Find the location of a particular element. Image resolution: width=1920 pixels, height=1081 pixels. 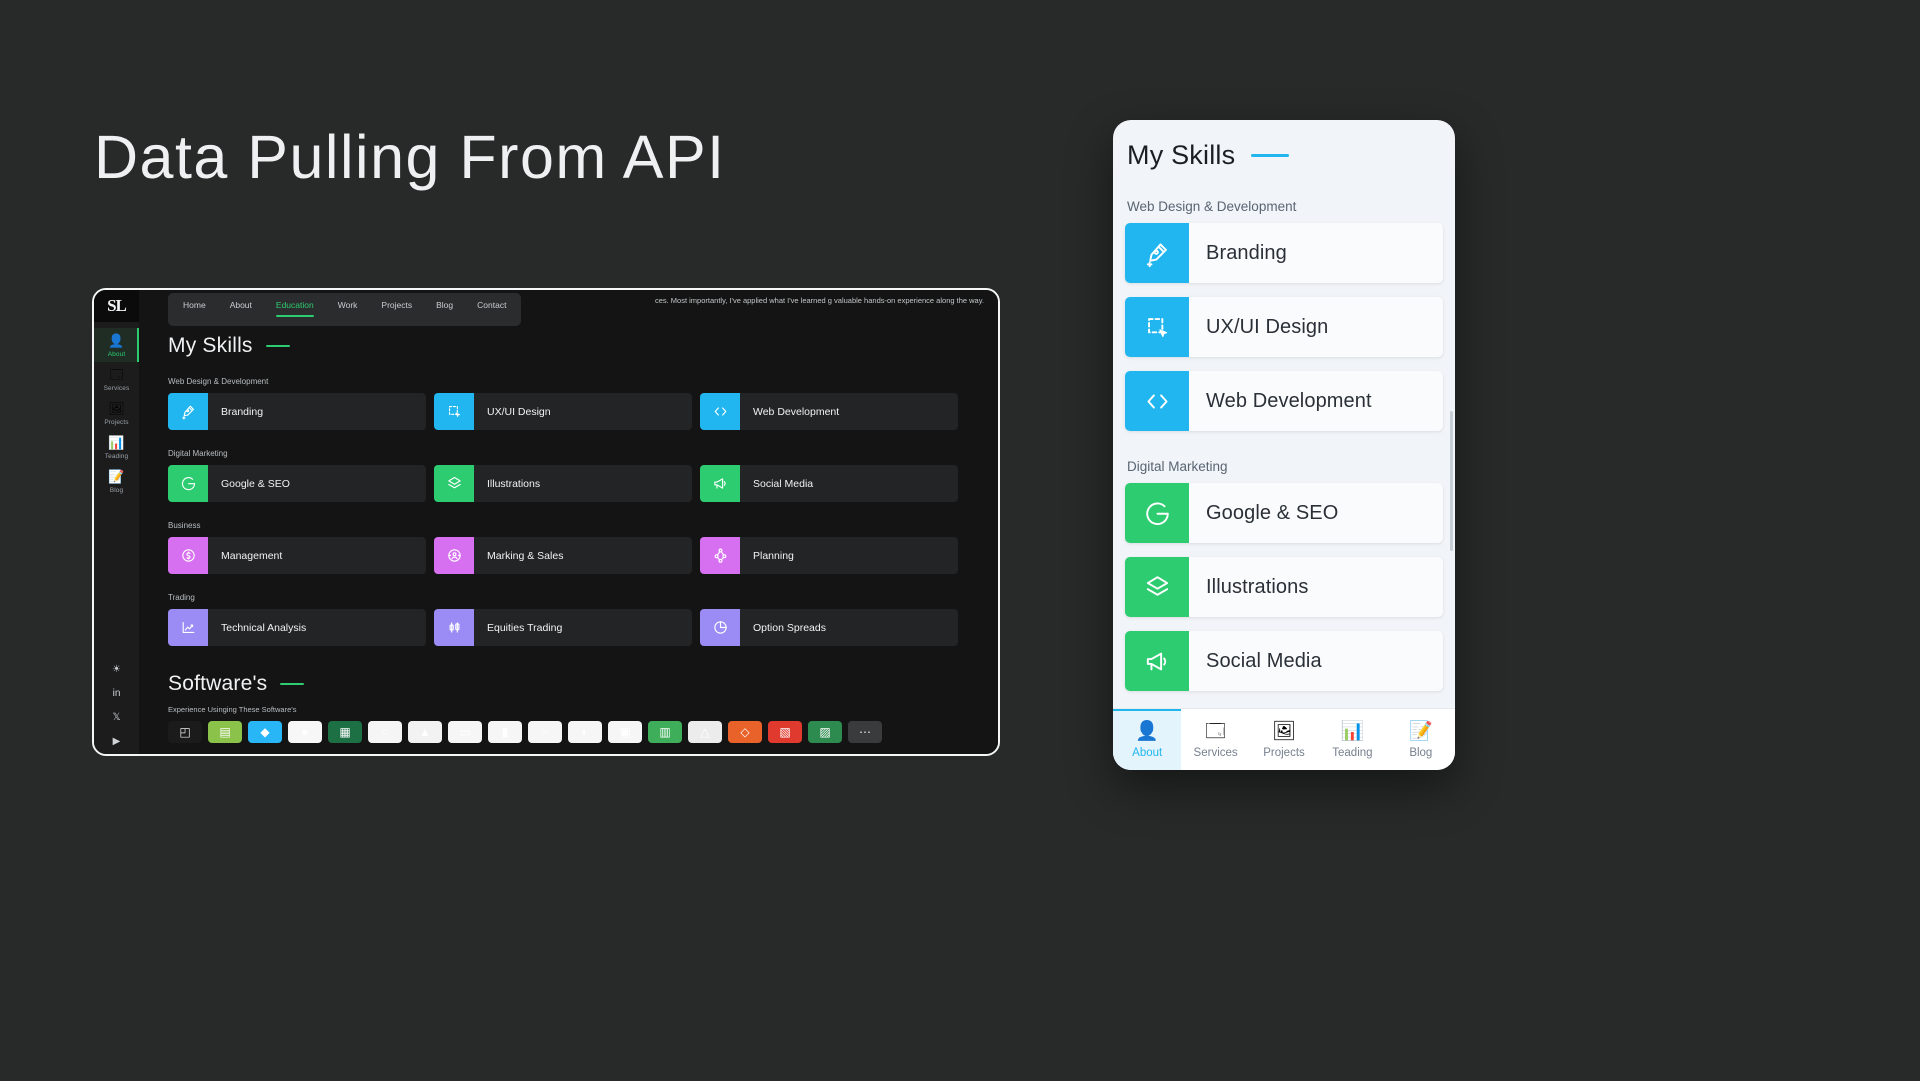

sidebar-item-about: 👤 About is located at coordinates (116, 345).